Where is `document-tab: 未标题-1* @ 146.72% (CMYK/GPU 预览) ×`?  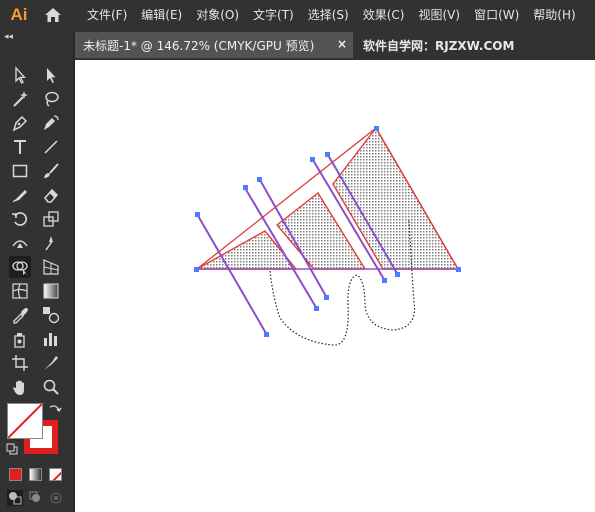 document-tab: 未标题-1* @ 146.72% (CMYK/GPU 预览) × is located at coordinates (214, 45).